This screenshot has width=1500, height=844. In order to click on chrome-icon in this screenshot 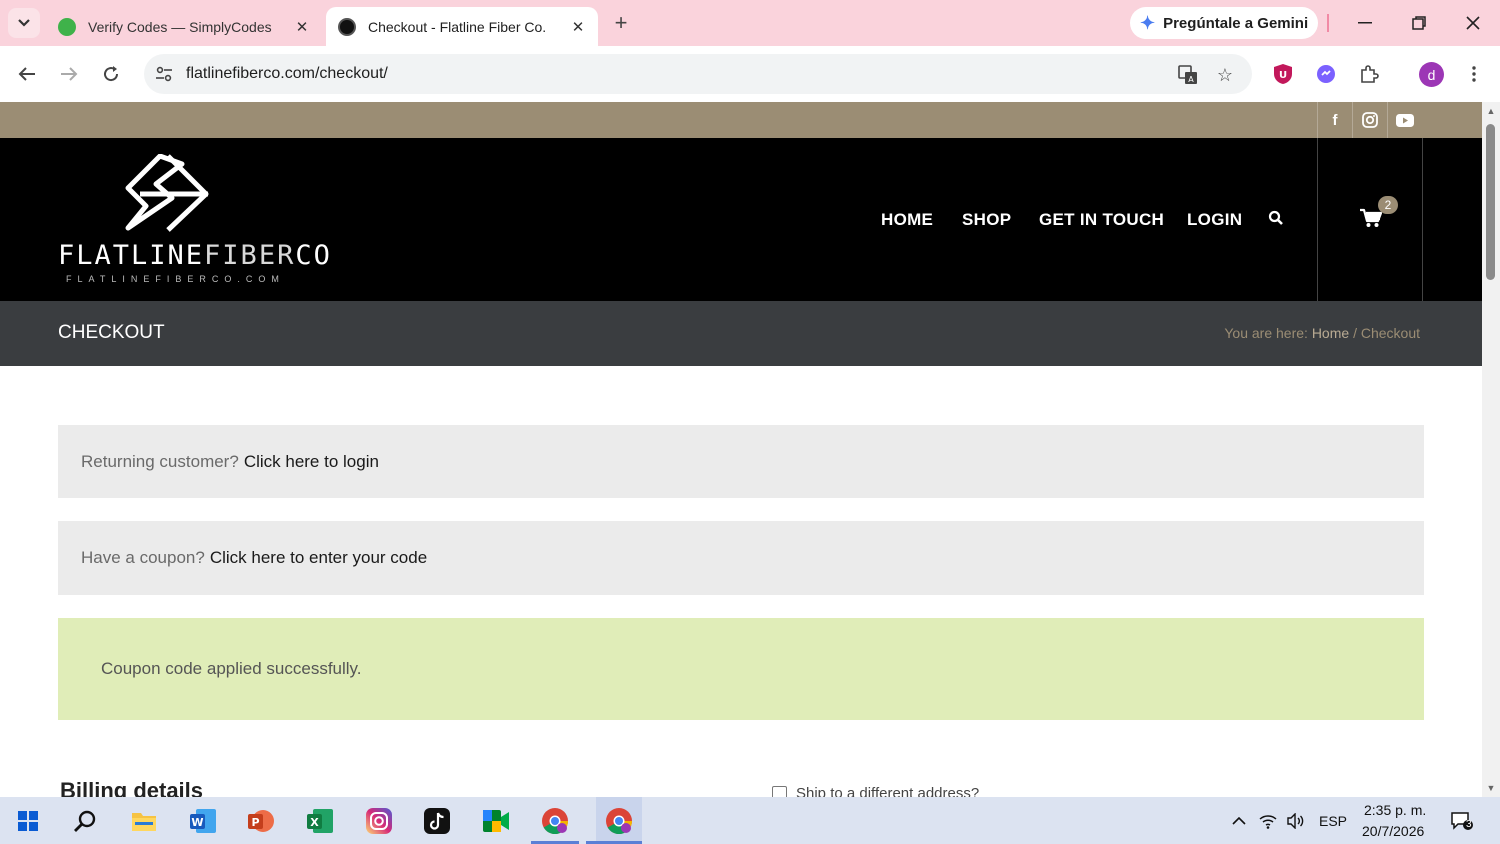, I will do `click(555, 821)`.